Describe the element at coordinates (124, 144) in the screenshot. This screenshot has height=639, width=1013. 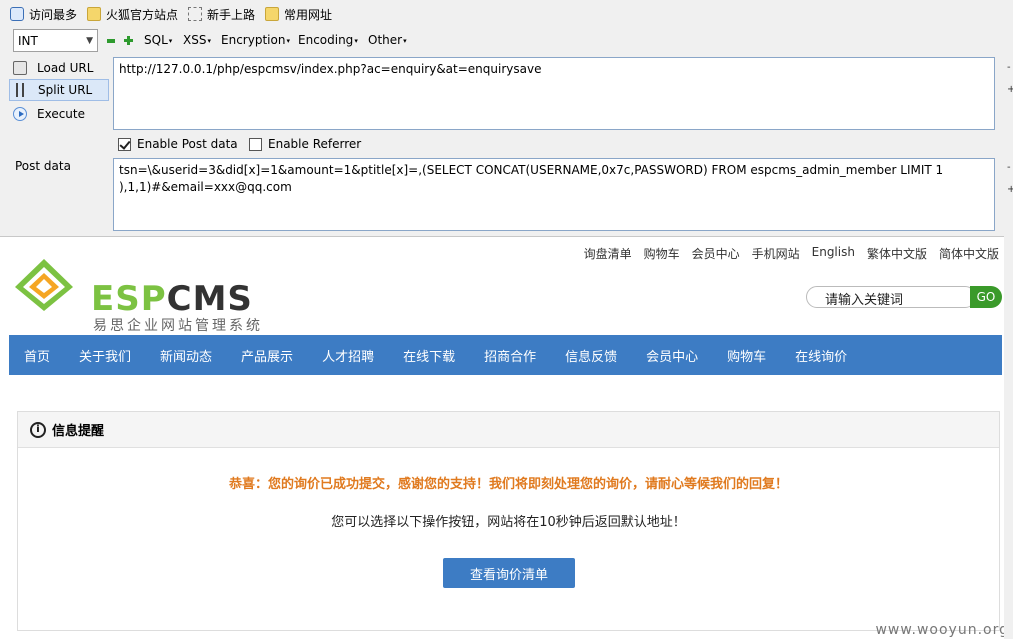
I see `checkbox-checked` at that location.